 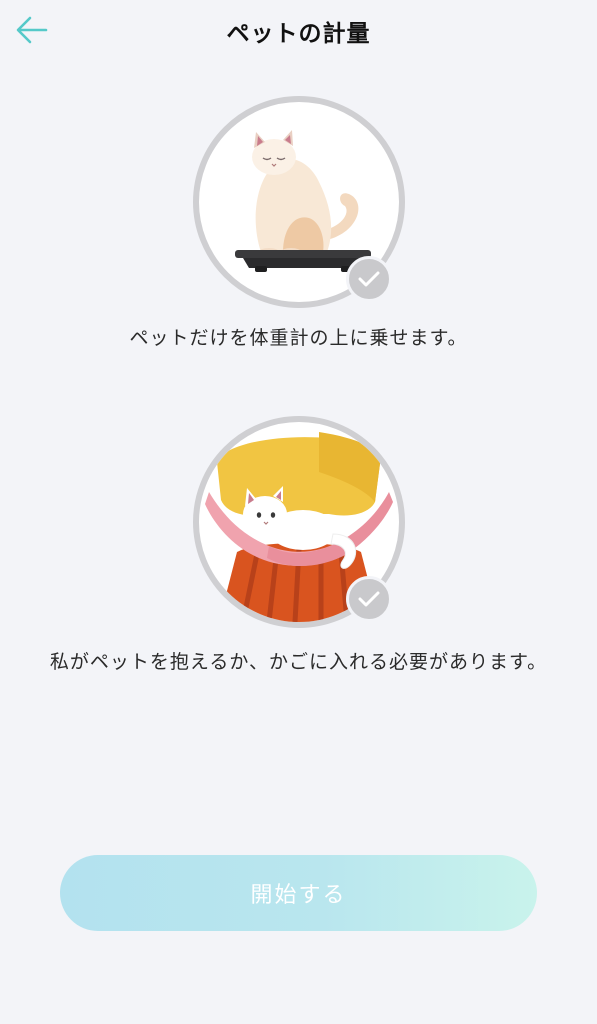 What do you see at coordinates (298, 34) in the screenshot?
I see `page-title: ペットの計量` at bounding box center [298, 34].